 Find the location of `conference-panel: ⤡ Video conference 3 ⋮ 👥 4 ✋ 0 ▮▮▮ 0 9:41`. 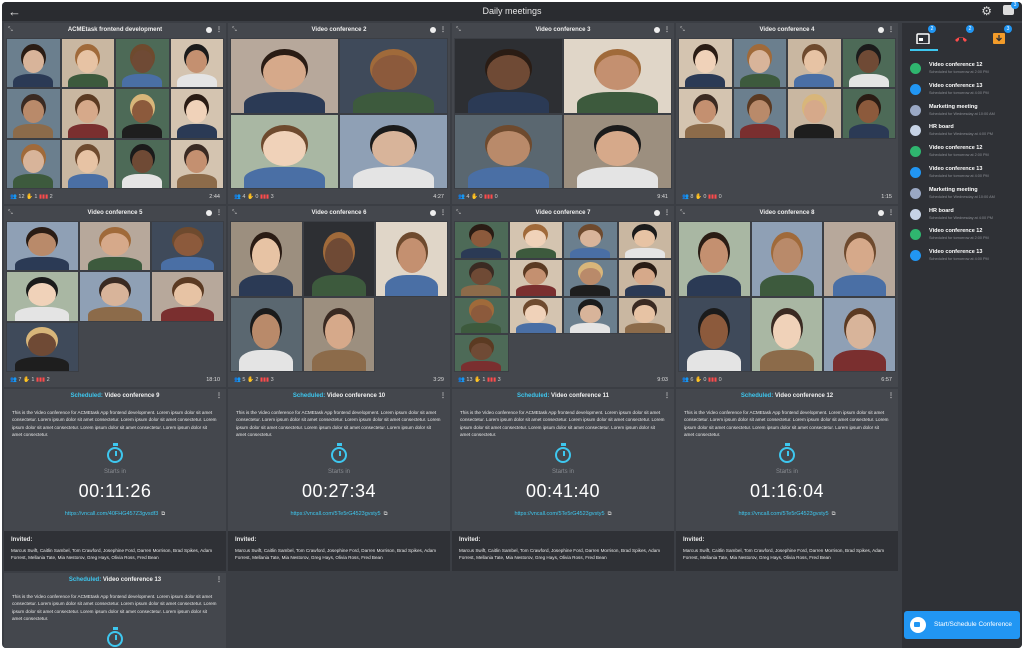

conference-panel: ⤡ Video conference 3 ⋮ 👥 4 ✋ 0 ▮▮▮ 0 9:41 is located at coordinates (563, 113).